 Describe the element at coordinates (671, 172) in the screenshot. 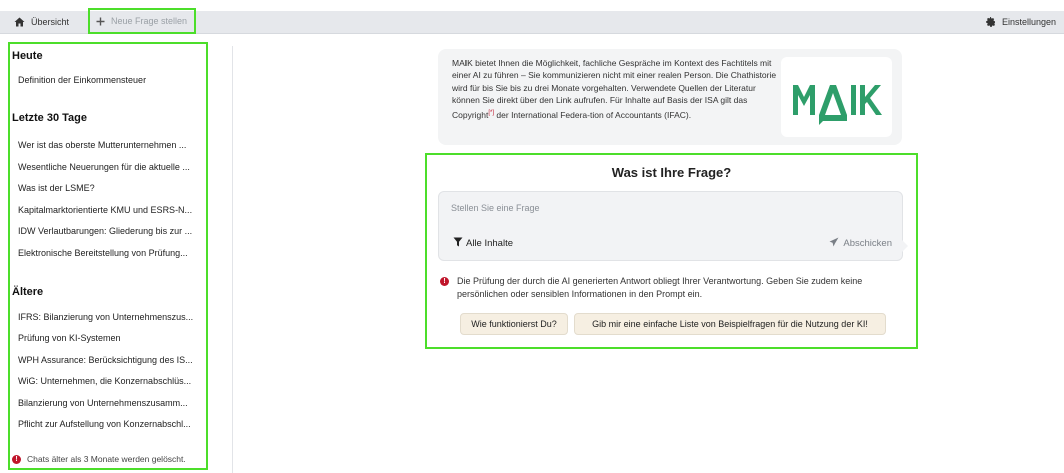

I see `question-title: Was ist Ihre Frage?` at that location.